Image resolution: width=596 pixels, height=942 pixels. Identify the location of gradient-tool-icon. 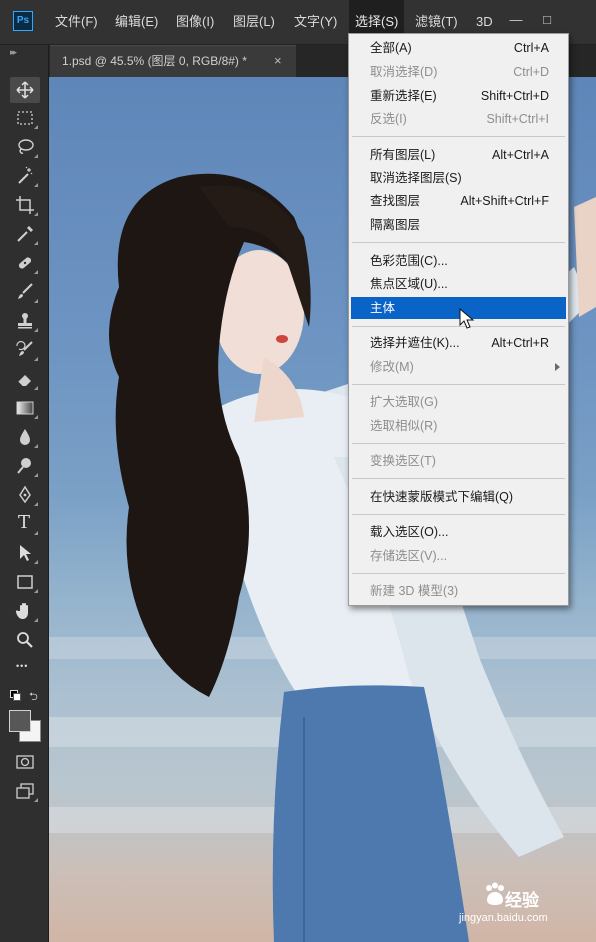
(25, 408).